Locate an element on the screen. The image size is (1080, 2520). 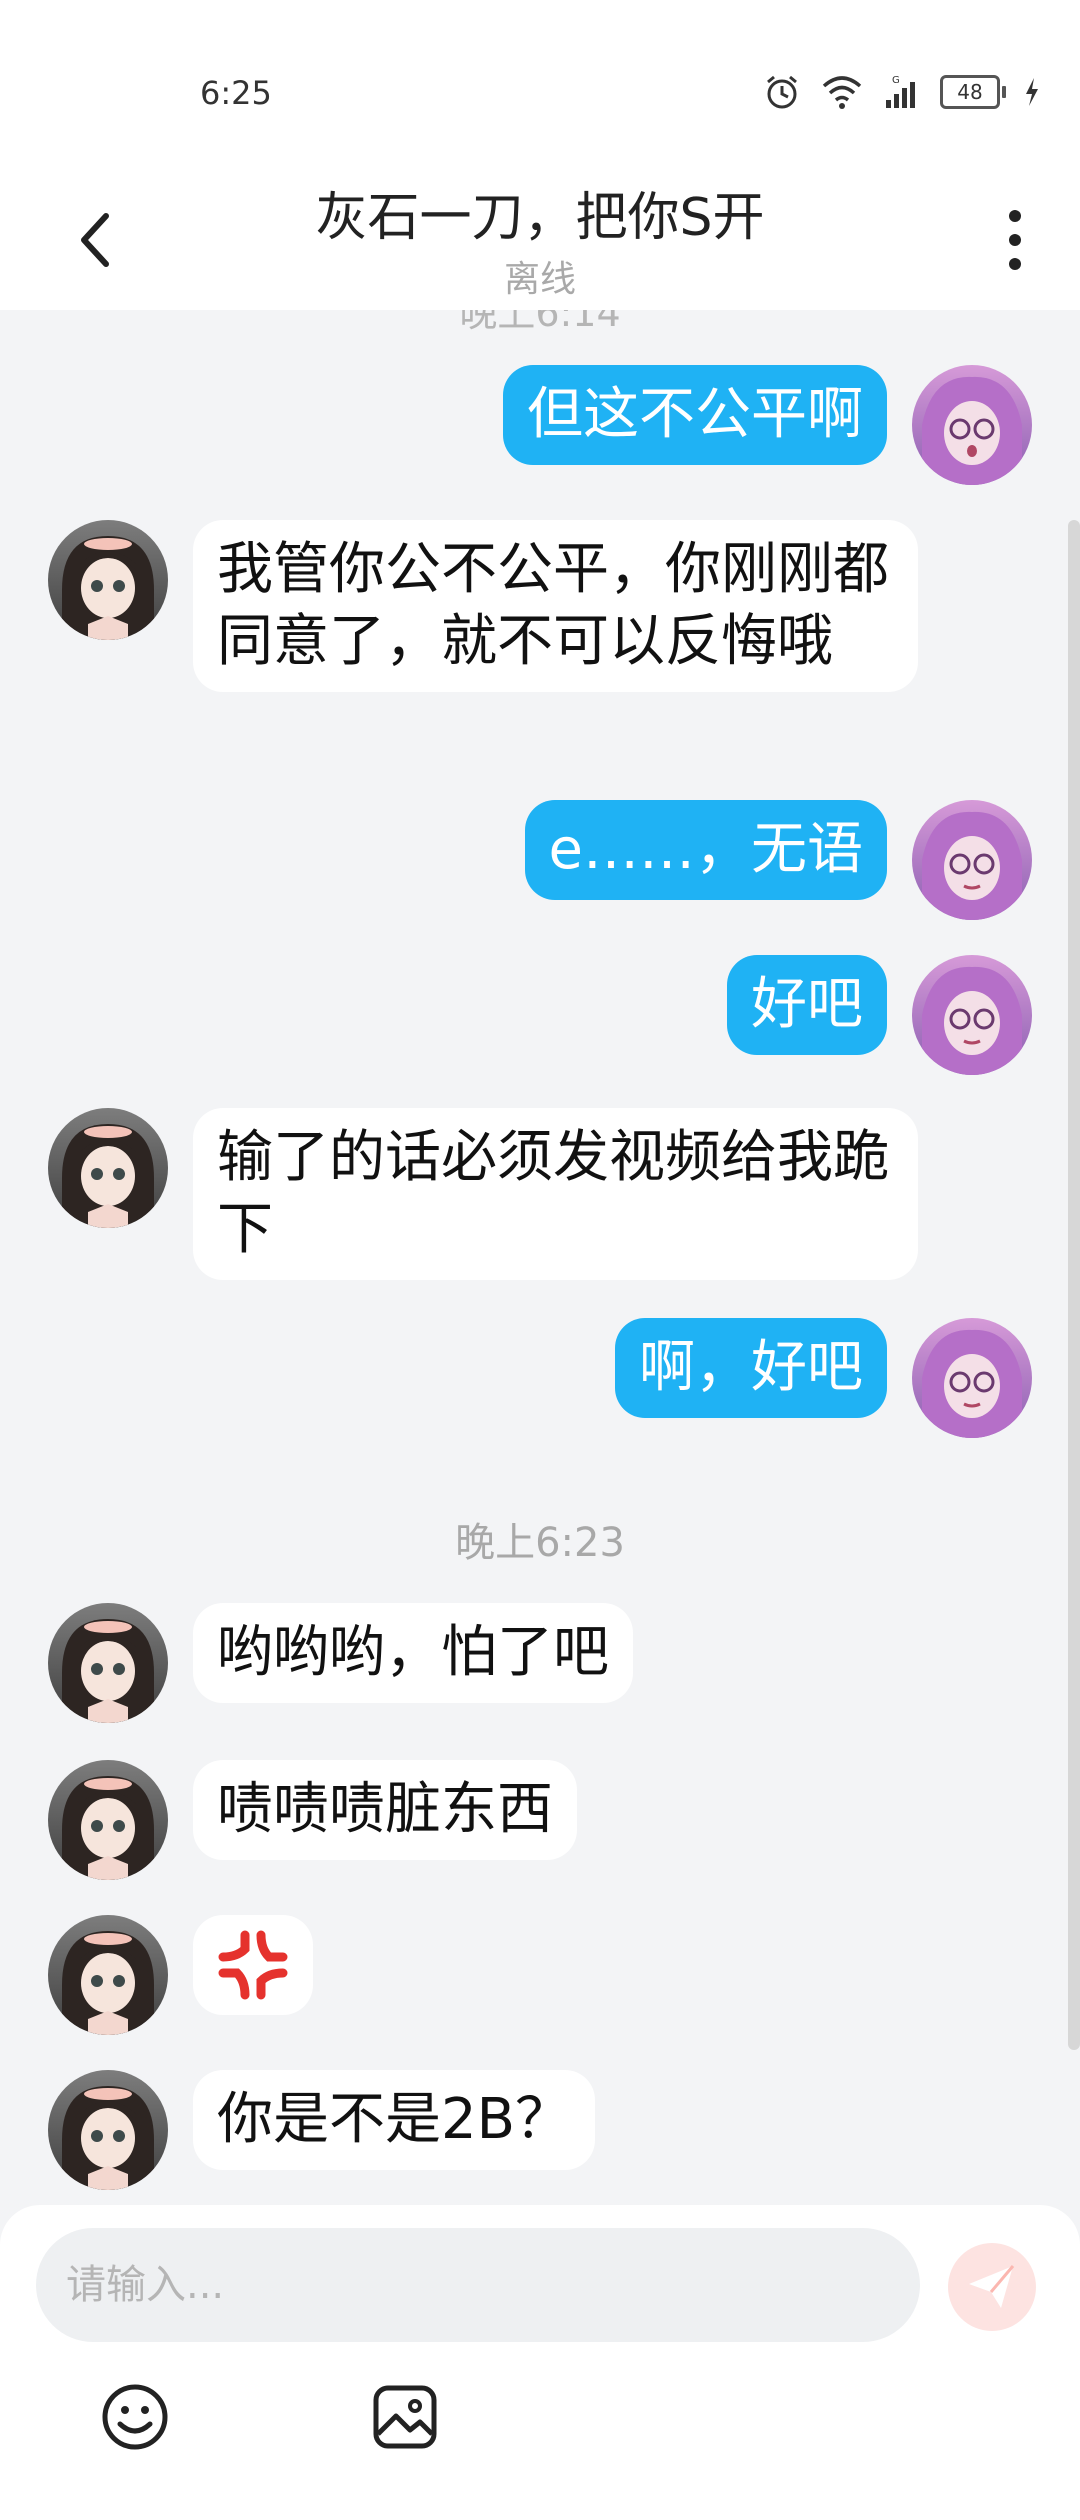
message-row: 💢 is located at coordinates (540, 1975).